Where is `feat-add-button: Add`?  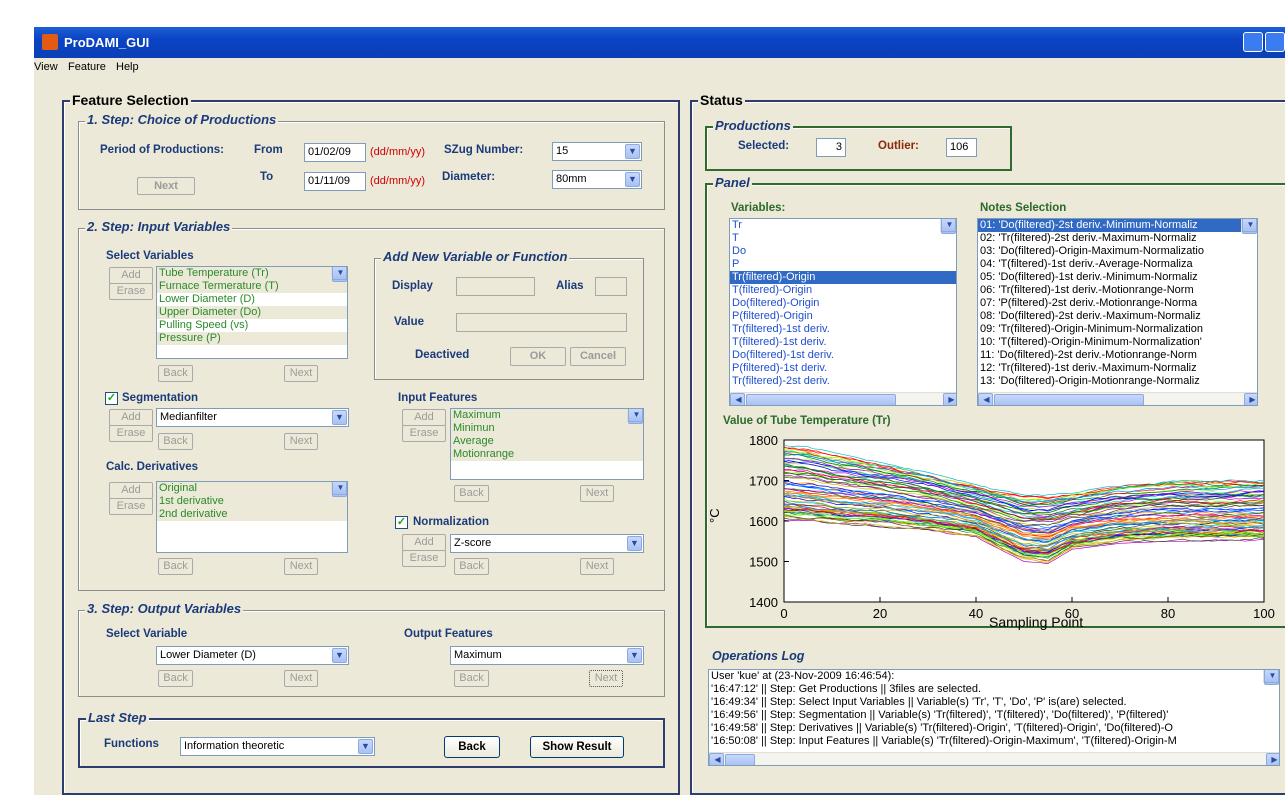
feat-add-button: Add is located at coordinates (424, 417).